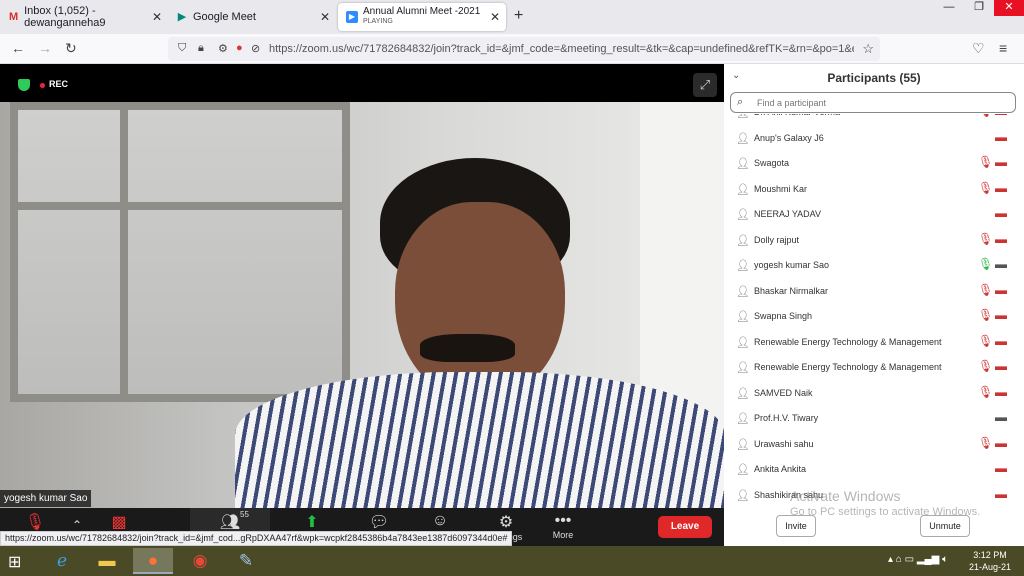  What do you see at coordinates (781, 188) in the screenshot?
I see `participant-name: Moushmi Kar` at bounding box center [781, 188].